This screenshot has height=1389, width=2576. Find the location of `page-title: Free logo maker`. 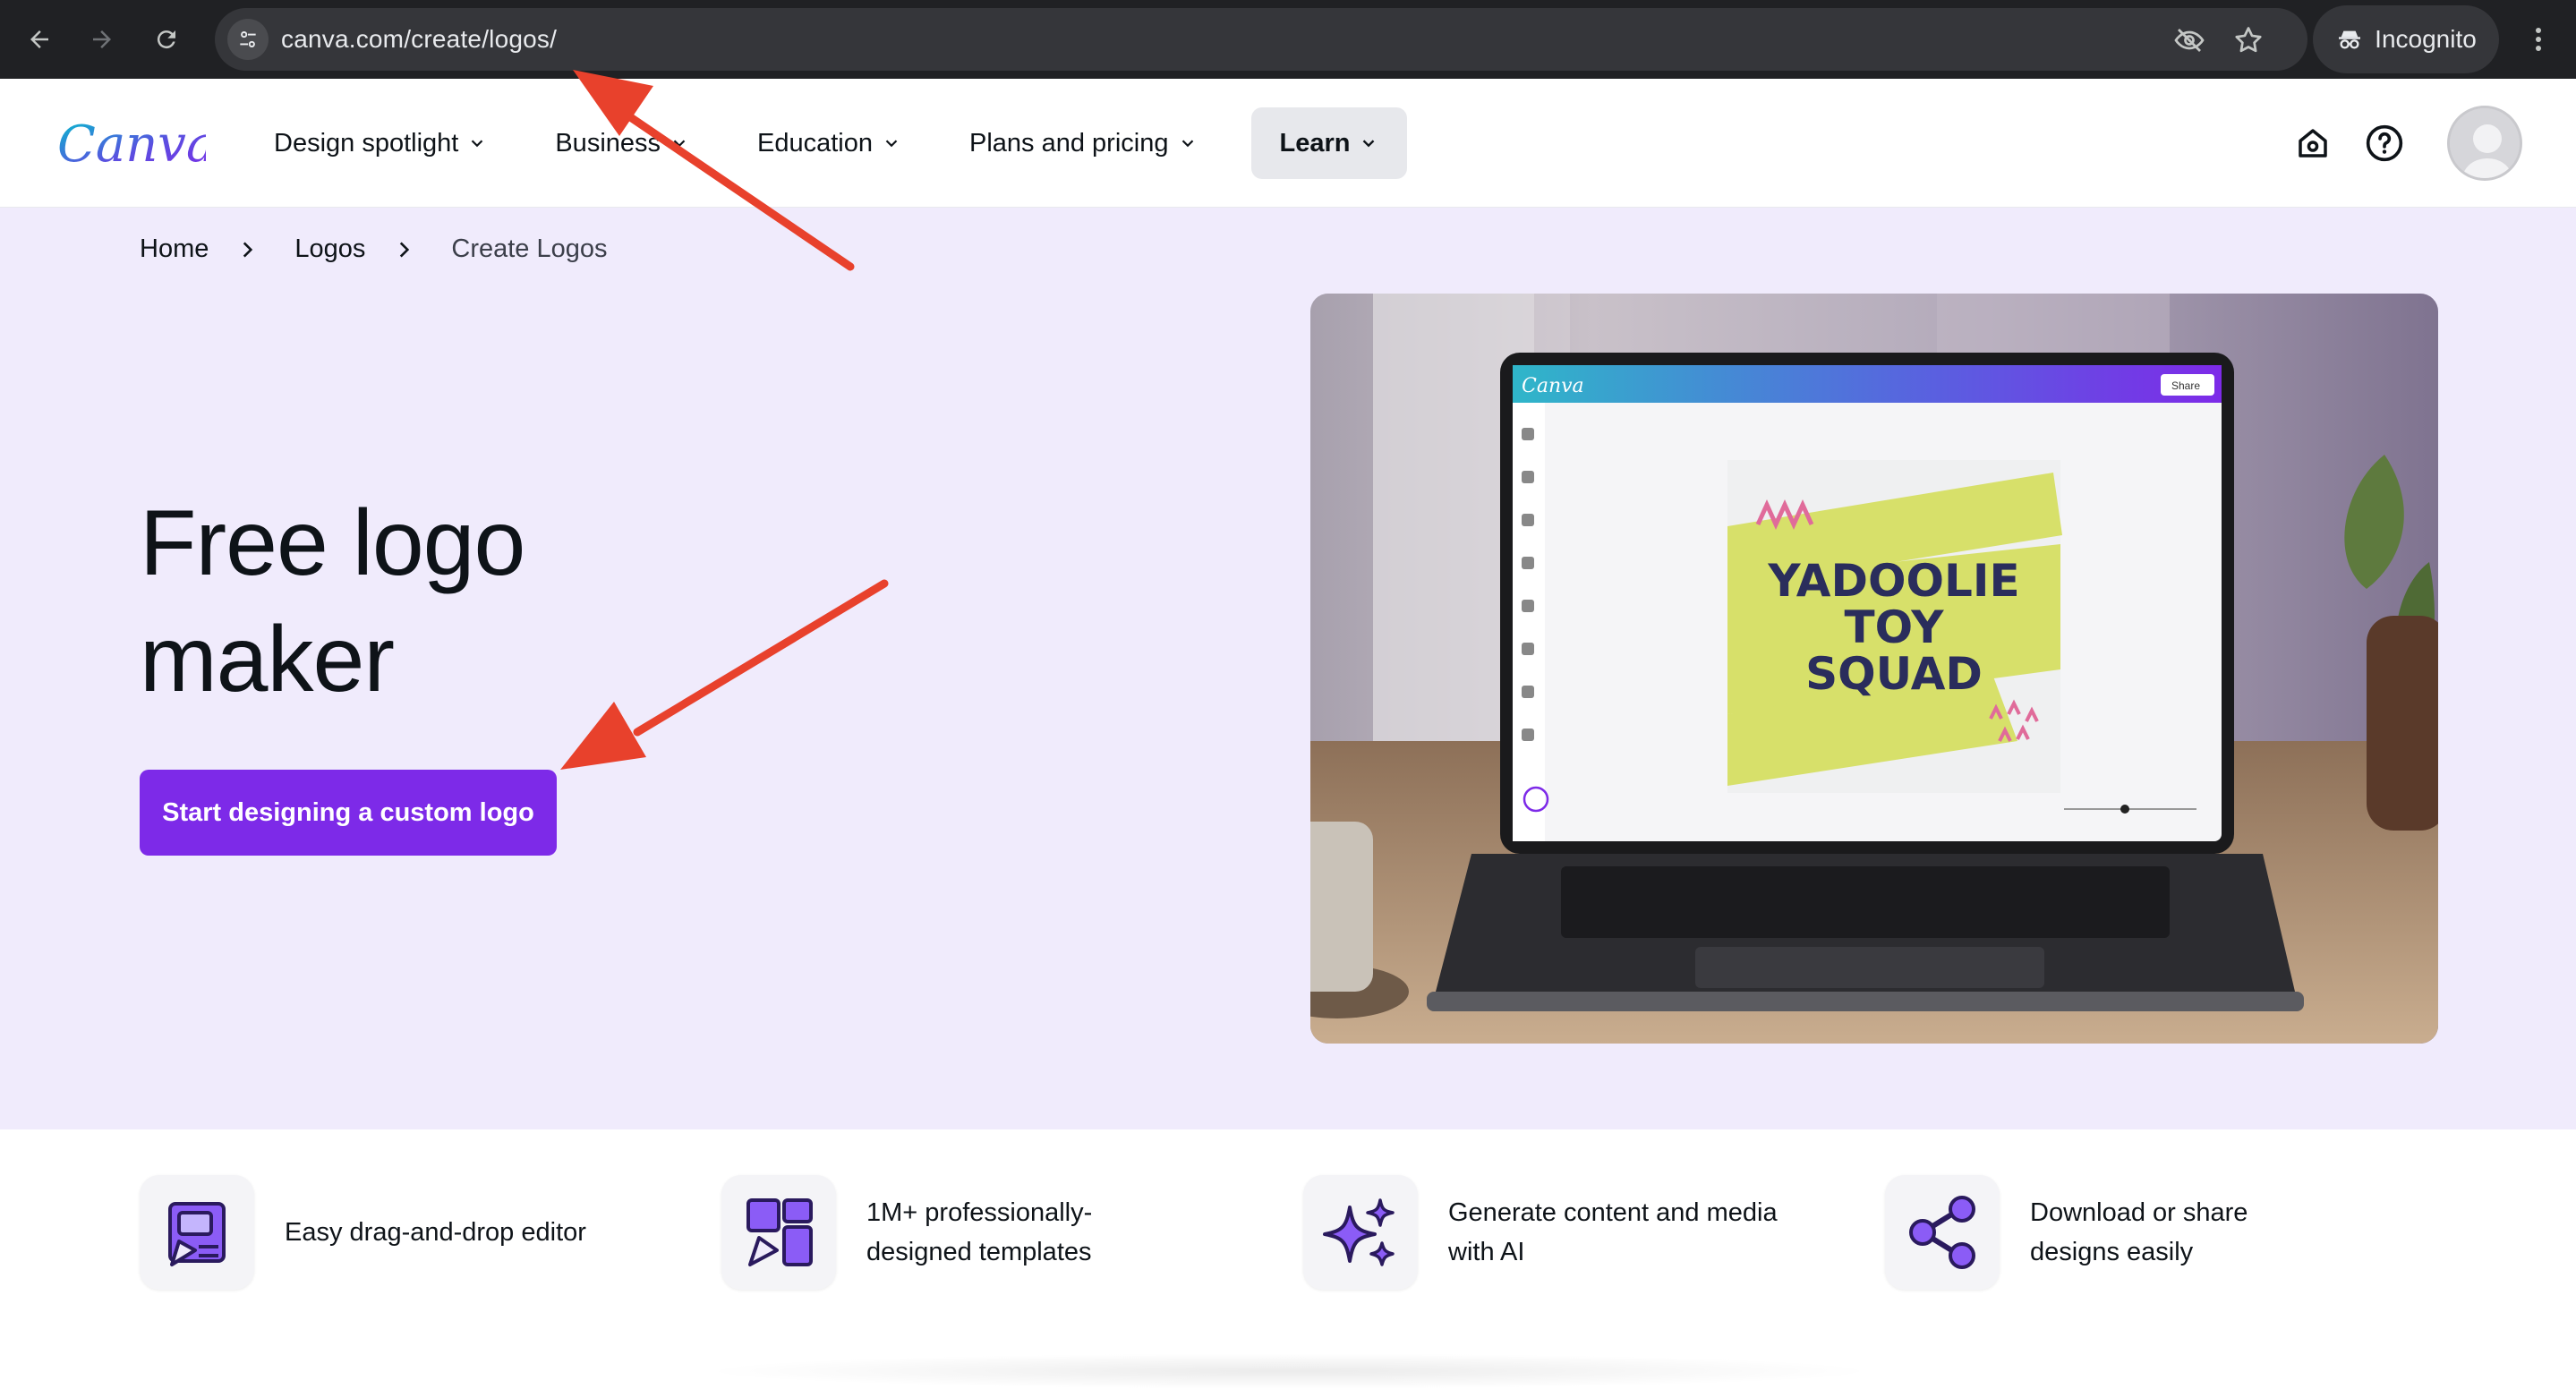

page-title: Free logo maker is located at coordinates (453, 601).